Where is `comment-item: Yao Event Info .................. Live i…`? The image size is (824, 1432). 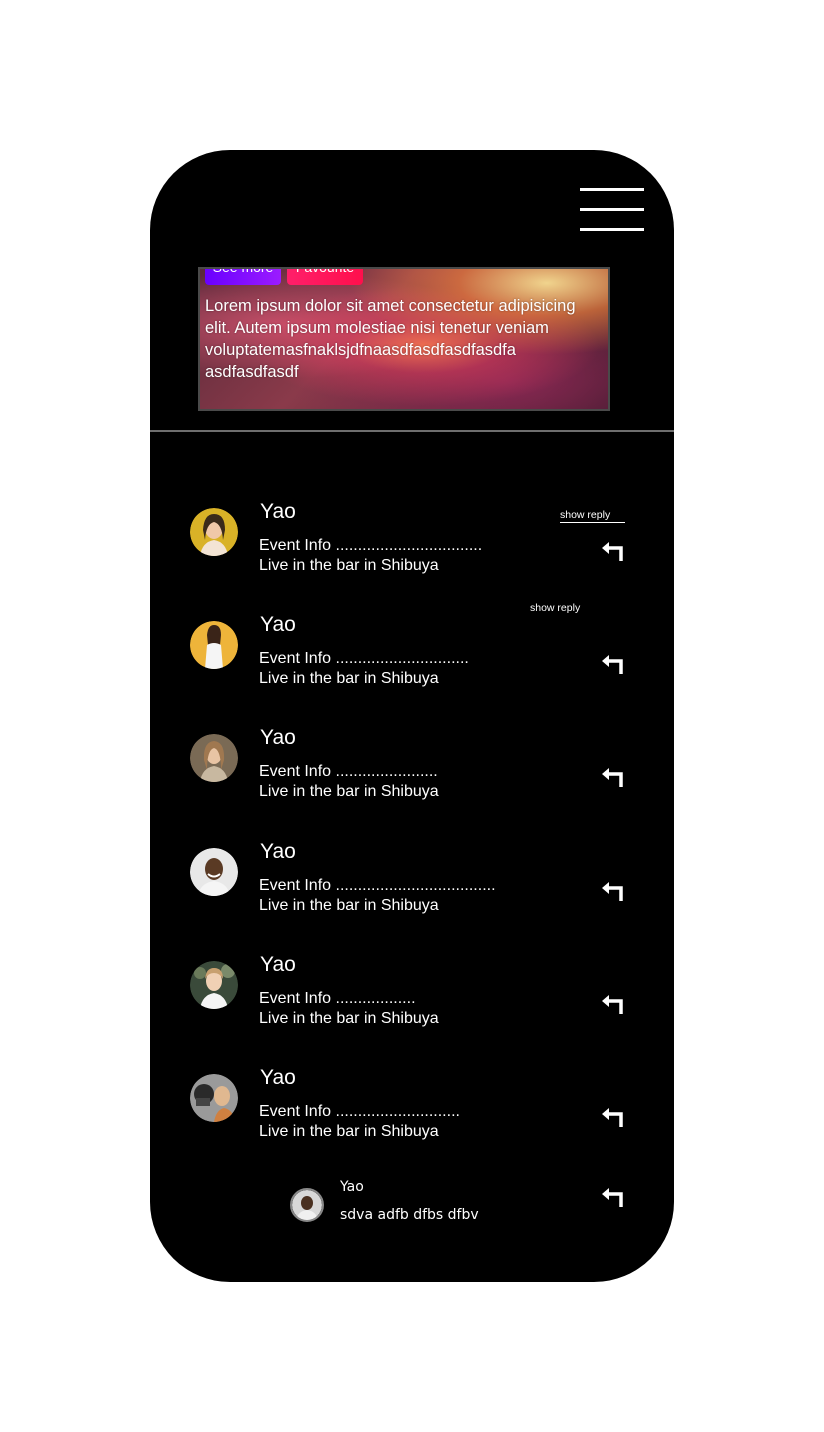 comment-item: Yao Event Info .................. Live i… is located at coordinates (412, 998).